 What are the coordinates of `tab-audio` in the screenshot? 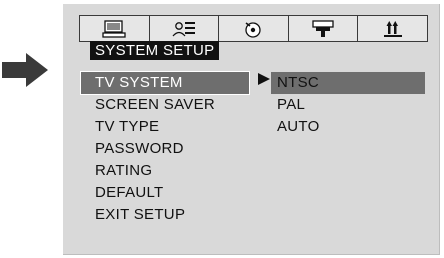 It's located at (254, 28).